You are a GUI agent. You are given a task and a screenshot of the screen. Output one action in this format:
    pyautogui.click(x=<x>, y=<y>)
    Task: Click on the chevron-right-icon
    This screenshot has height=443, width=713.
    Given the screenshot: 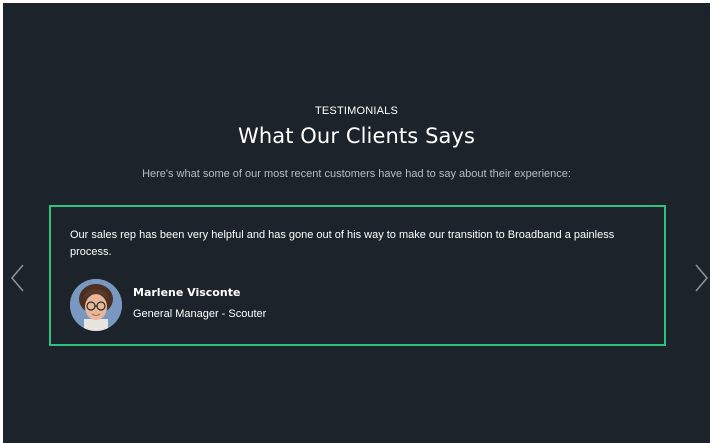 What is the action you would take?
    pyautogui.click(x=702, y=278)
    